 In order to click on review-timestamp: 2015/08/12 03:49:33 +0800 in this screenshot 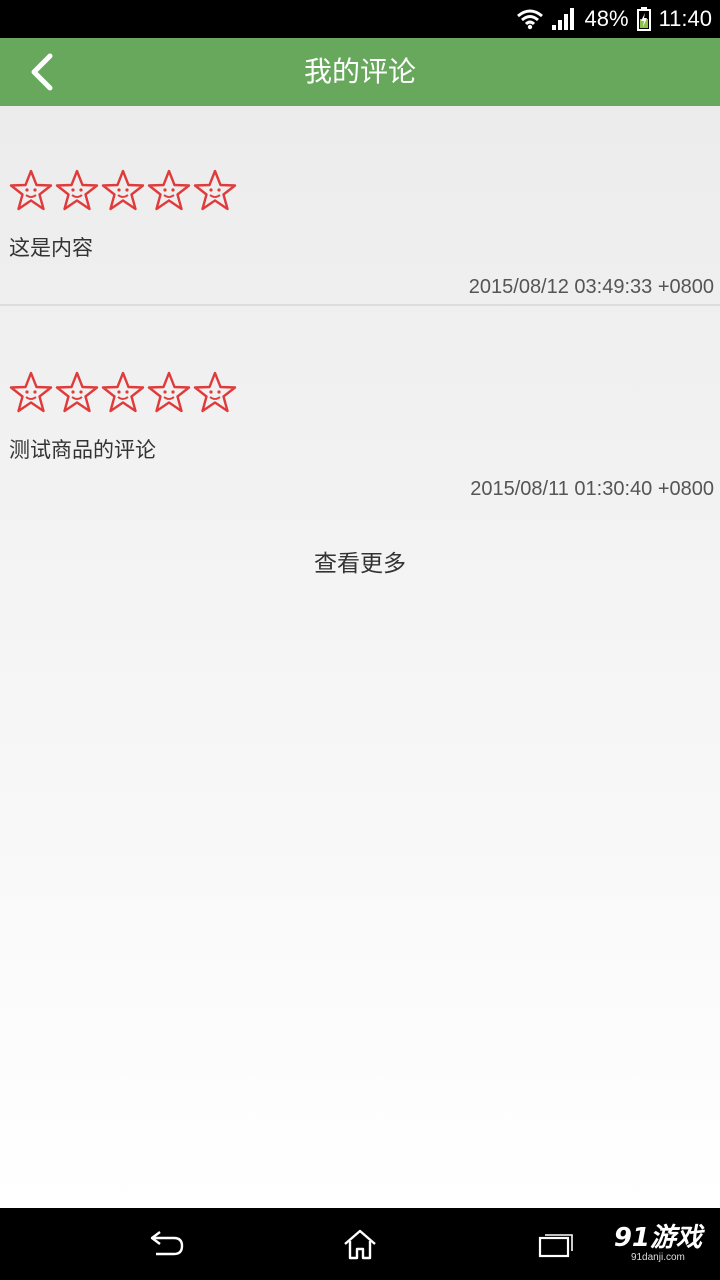, I will do `click(591, 287)`.